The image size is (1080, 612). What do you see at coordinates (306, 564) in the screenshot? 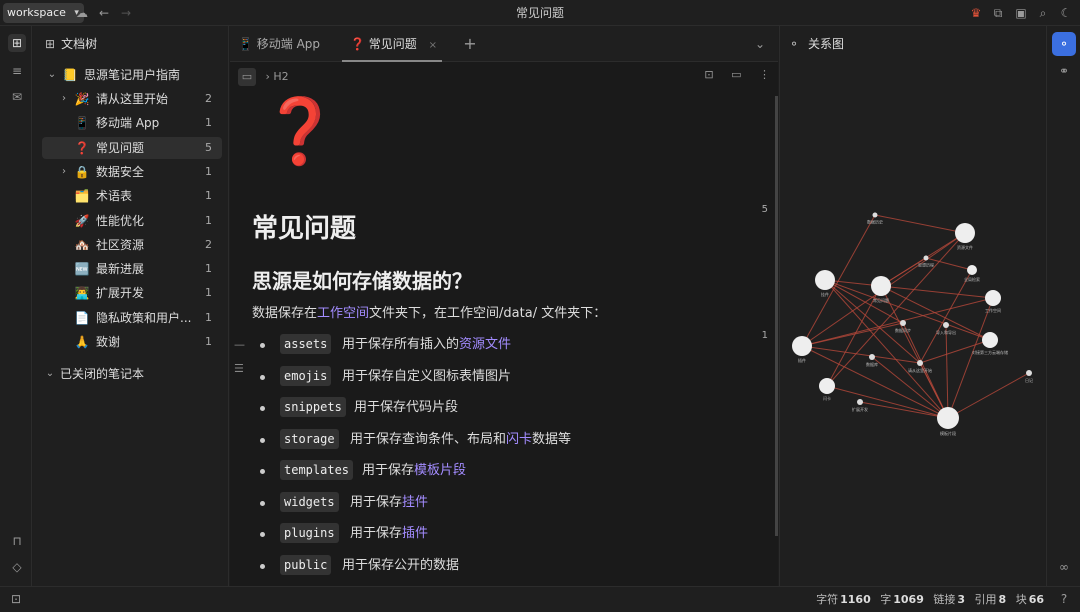
I see `inline-code: public` at bounding box center [306, 564].